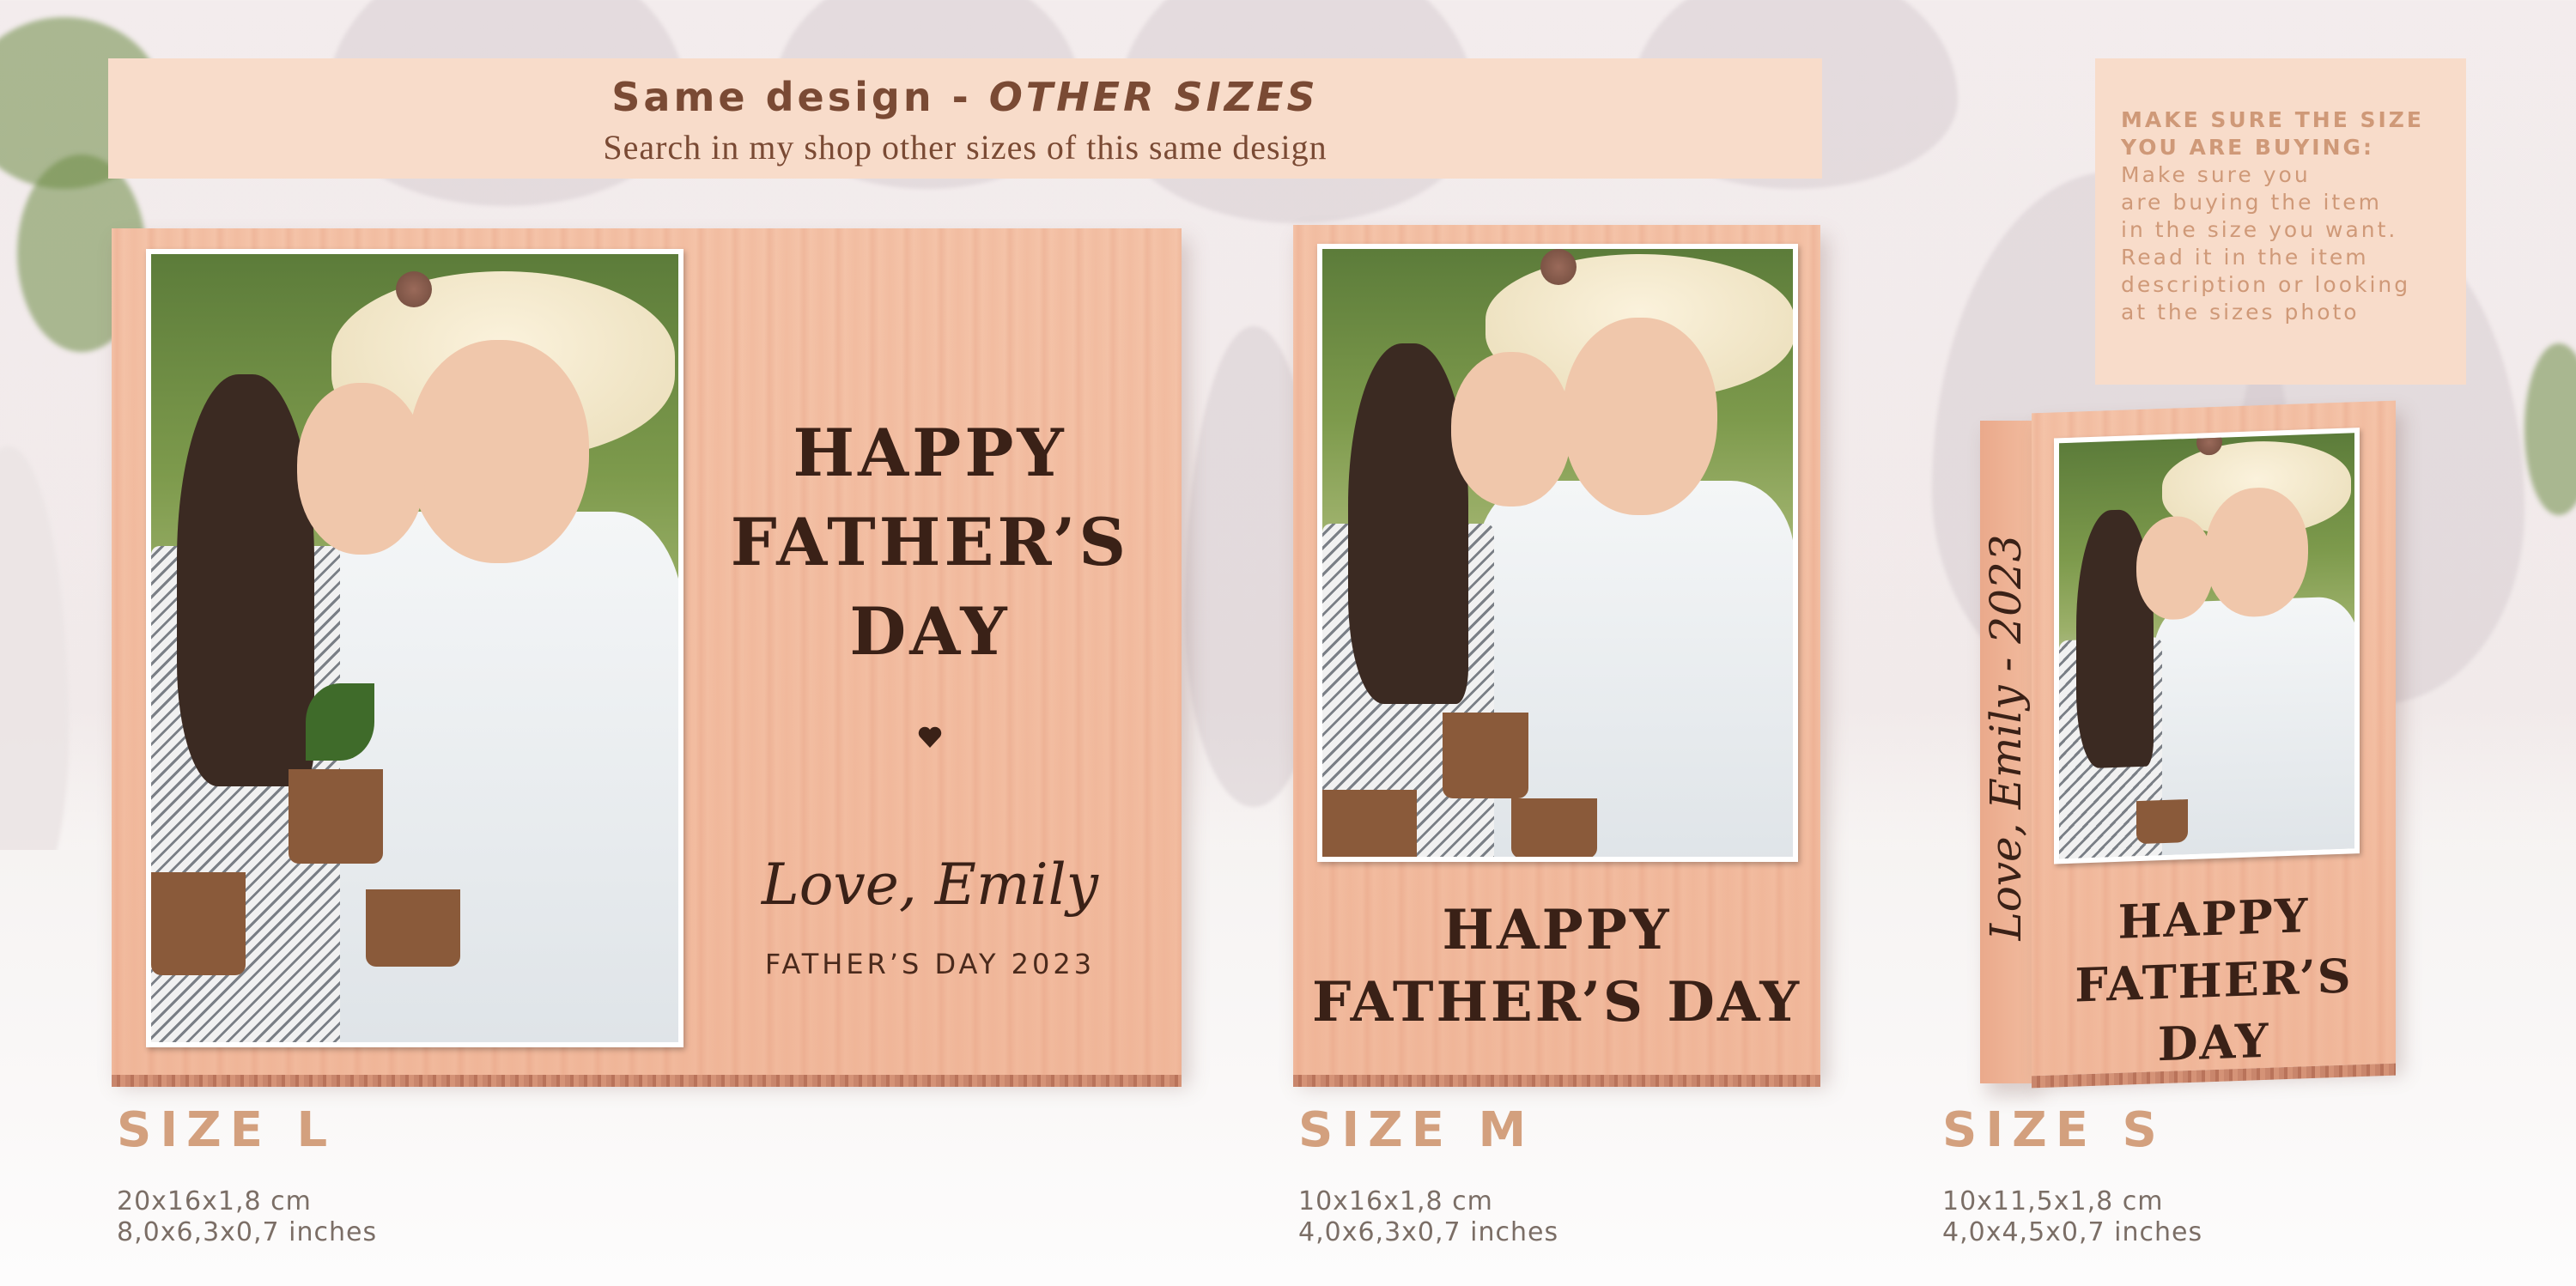 The image size is (2576, 1286). Describe the element at coordinates (2259, 229) in the screenshot. I see `note-body-line: in the size you want.` at that location.